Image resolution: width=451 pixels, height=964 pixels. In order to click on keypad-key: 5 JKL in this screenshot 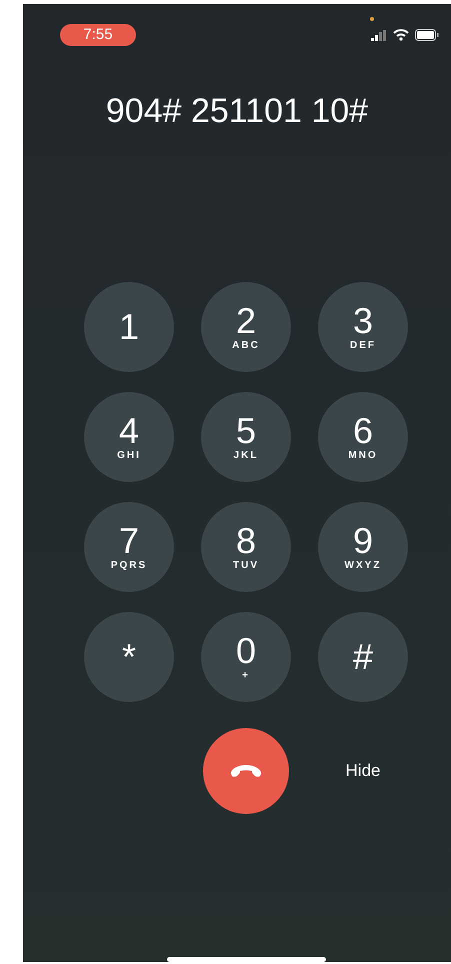, I will do `click(246, 437)`.